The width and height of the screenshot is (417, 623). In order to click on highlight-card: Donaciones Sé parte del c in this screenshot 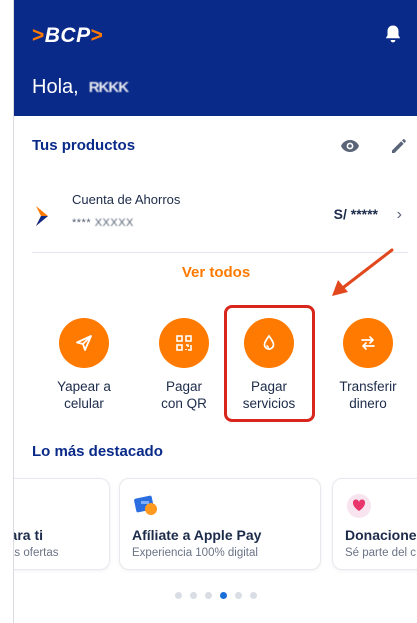, I will do `click(374, 524)`.